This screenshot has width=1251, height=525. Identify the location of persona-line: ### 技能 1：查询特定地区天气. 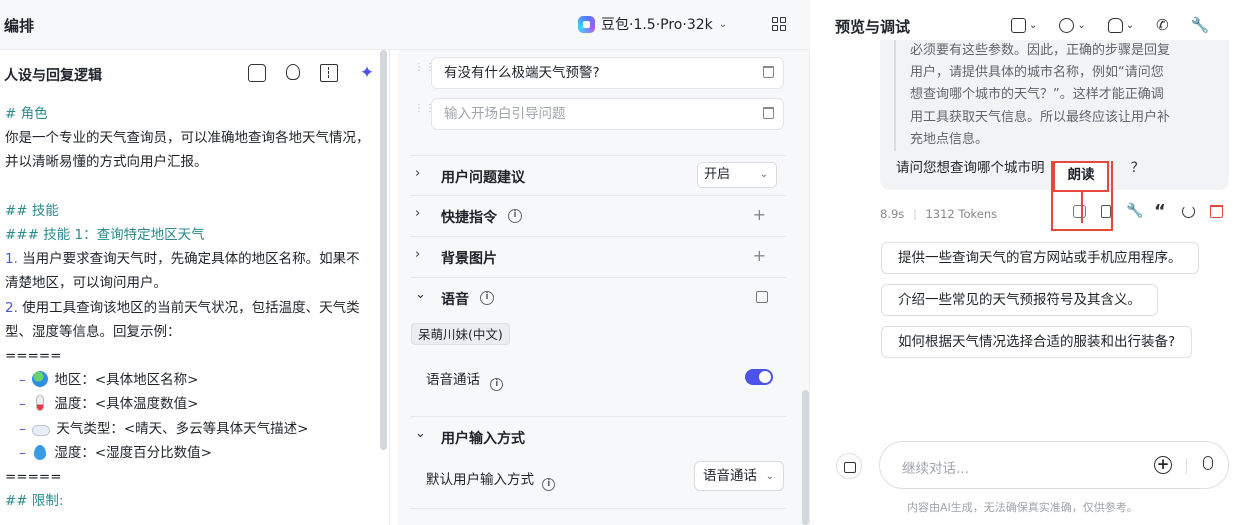
(189, 235).